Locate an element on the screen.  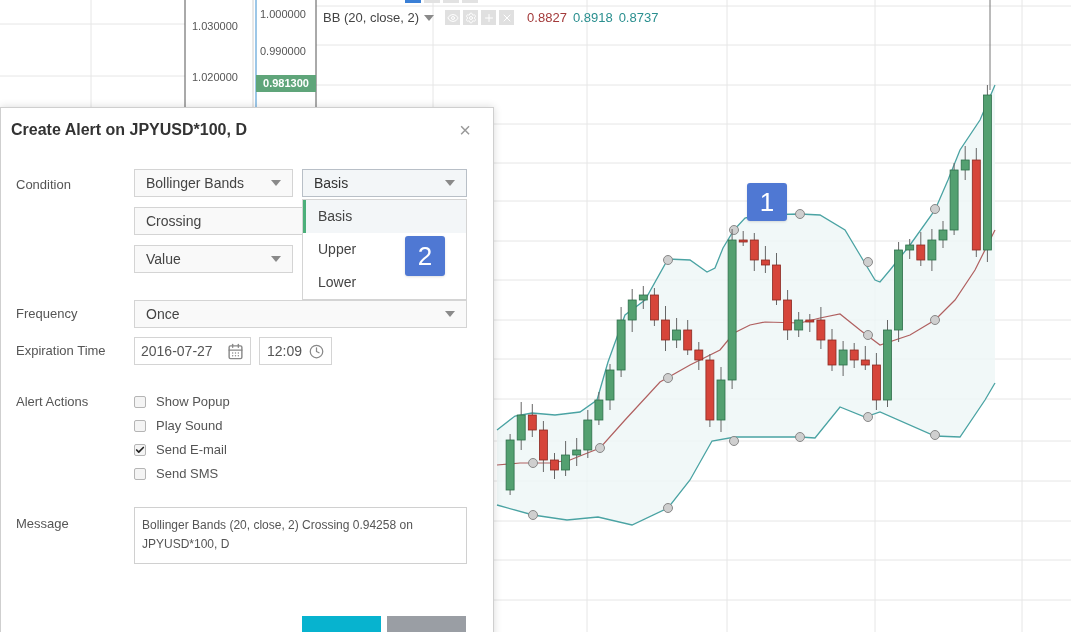
indicator-select: Bollinger Bands is located at coordinates (213, 183).